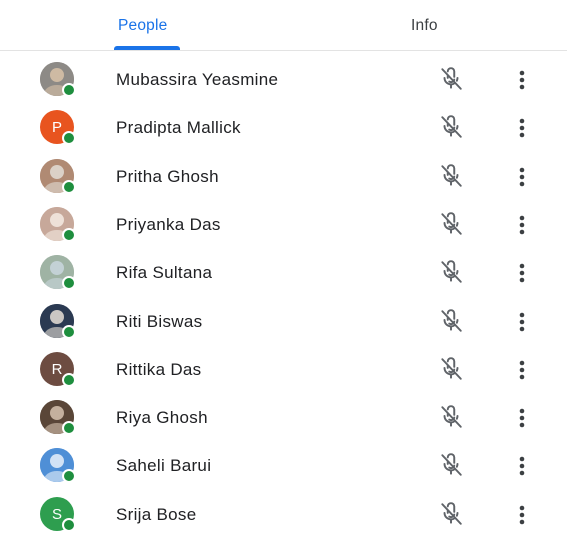 The height and width of the screenshot is (539, 567). What do you see at coordinates (283, 273) in the screenshot?
I see `participant-row: Rifa Sultana` at bounding box center [283, 273].